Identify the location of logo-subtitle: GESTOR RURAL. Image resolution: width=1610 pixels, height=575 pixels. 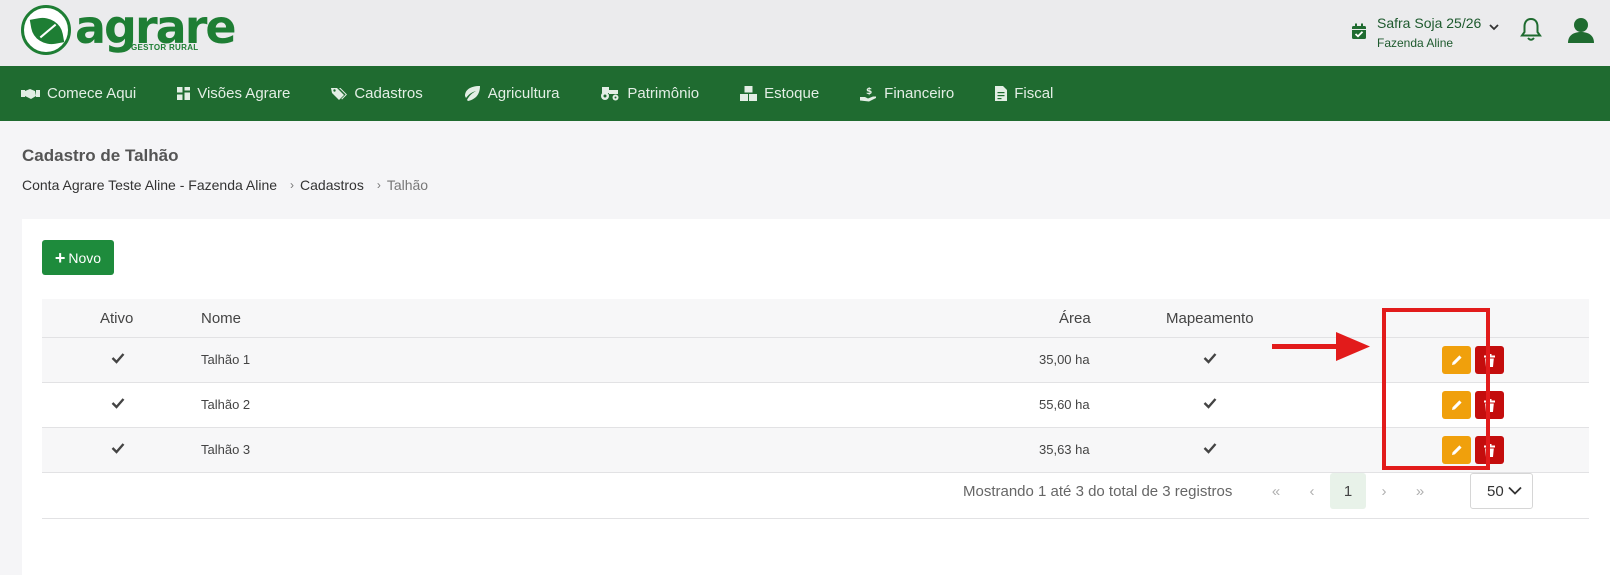
(165, 47).